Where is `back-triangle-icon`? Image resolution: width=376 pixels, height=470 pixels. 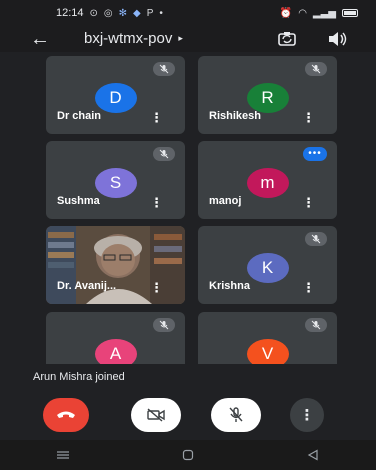 back-triangle-icon is located at coordinates (313, 455).